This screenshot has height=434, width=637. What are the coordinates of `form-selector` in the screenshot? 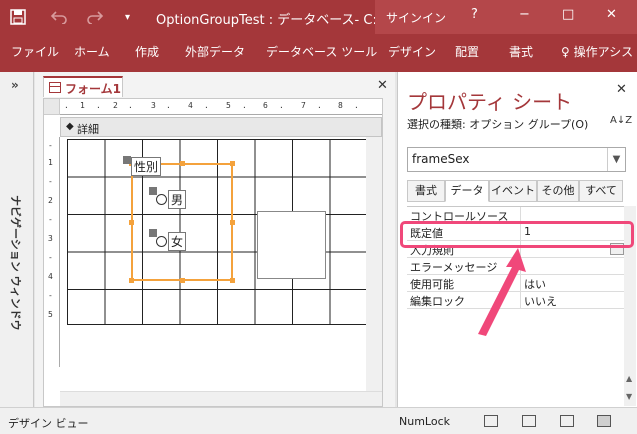 It's located at (52, 107).